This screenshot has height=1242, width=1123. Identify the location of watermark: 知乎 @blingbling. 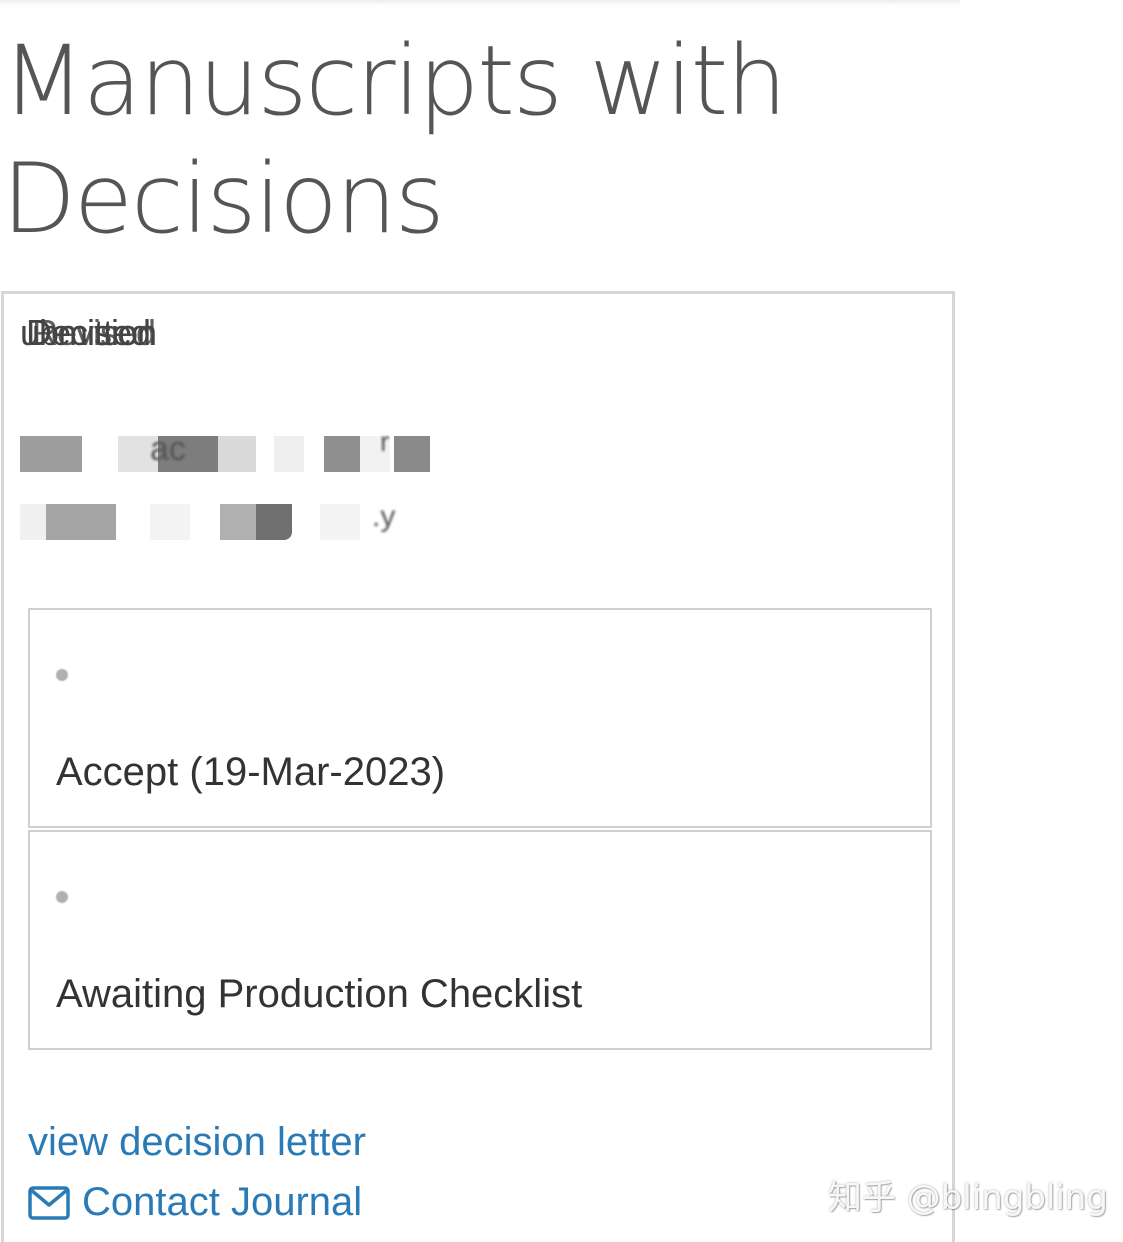
(968, 1198).